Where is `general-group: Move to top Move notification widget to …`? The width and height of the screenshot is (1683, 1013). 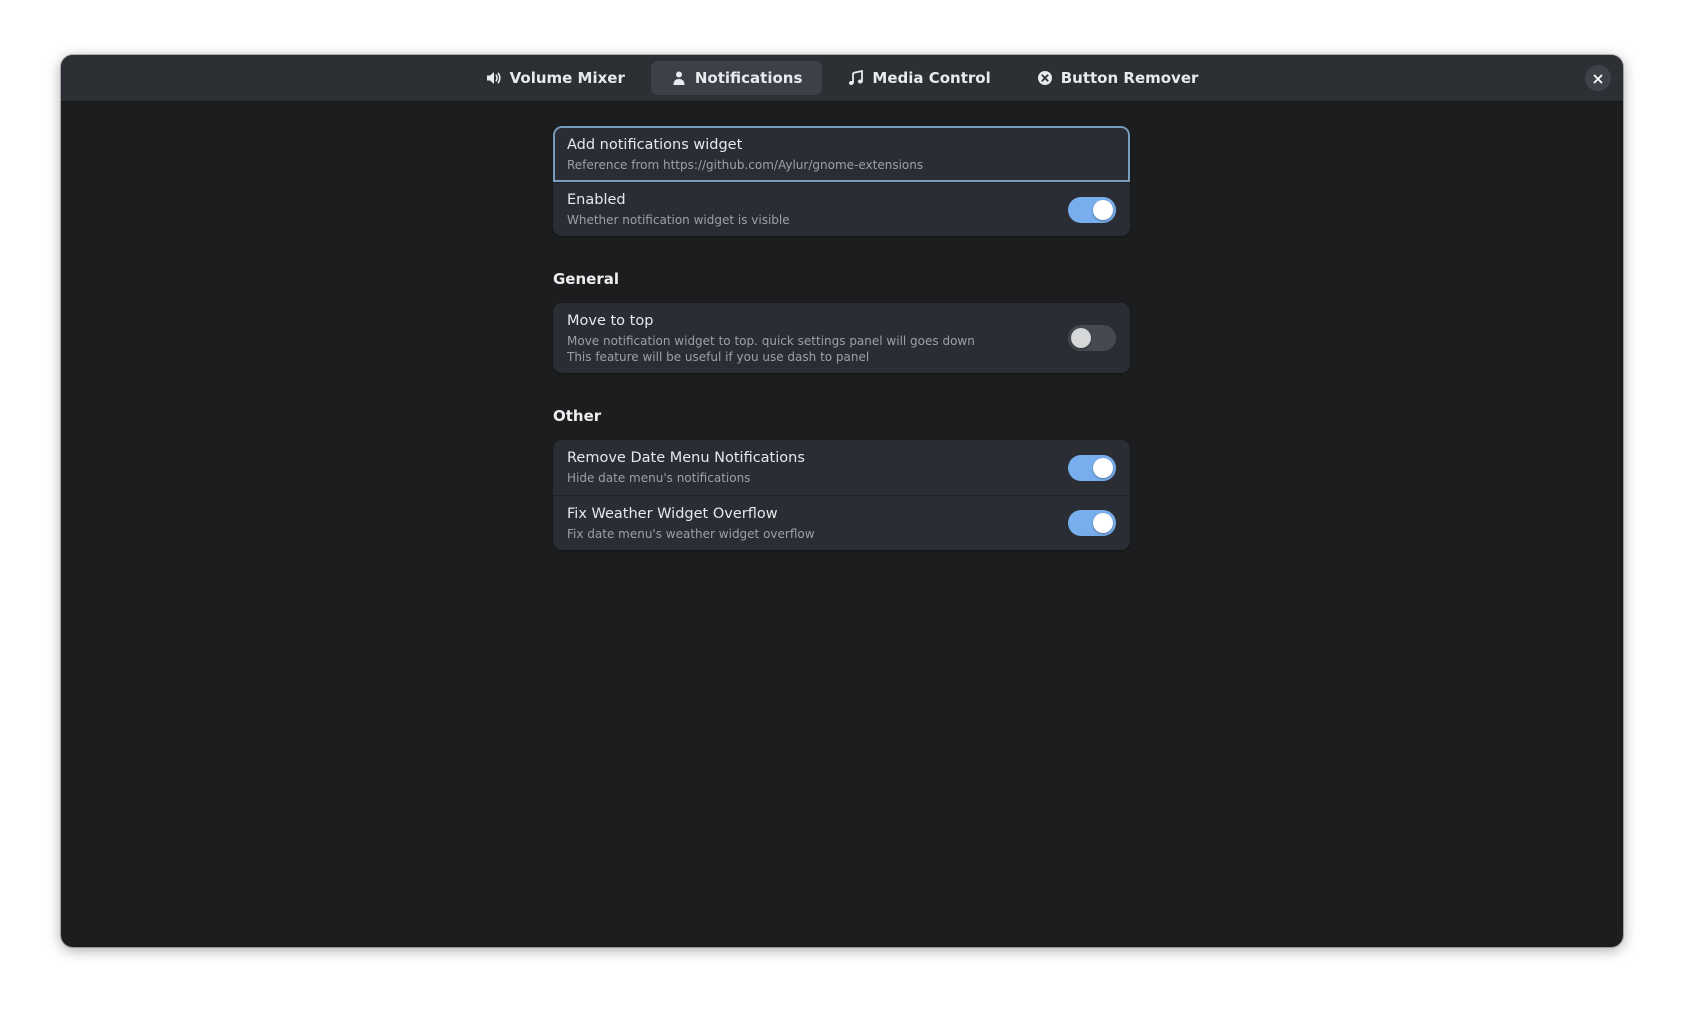
general-group: Move to top Move notification widget to … is located at coordinates (841, 338).